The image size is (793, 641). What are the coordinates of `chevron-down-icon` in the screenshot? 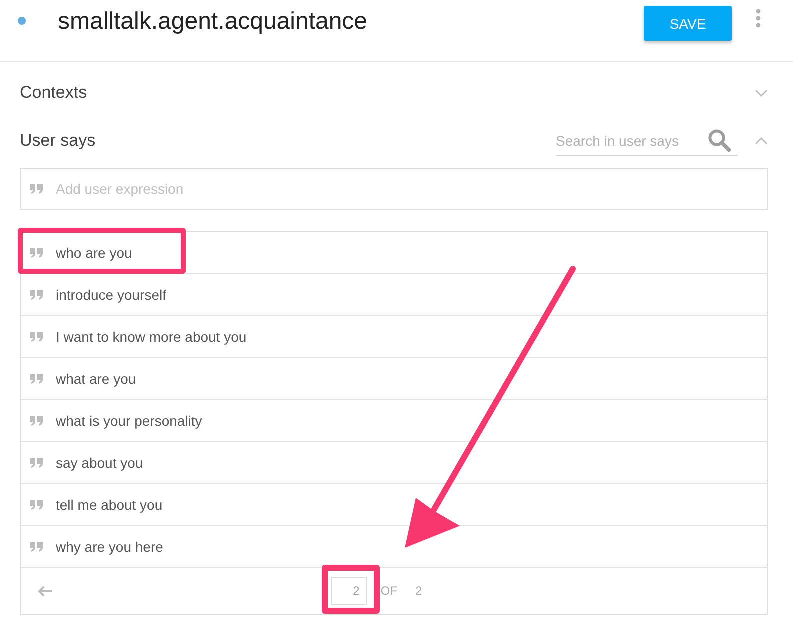 It's located at (761, 93).